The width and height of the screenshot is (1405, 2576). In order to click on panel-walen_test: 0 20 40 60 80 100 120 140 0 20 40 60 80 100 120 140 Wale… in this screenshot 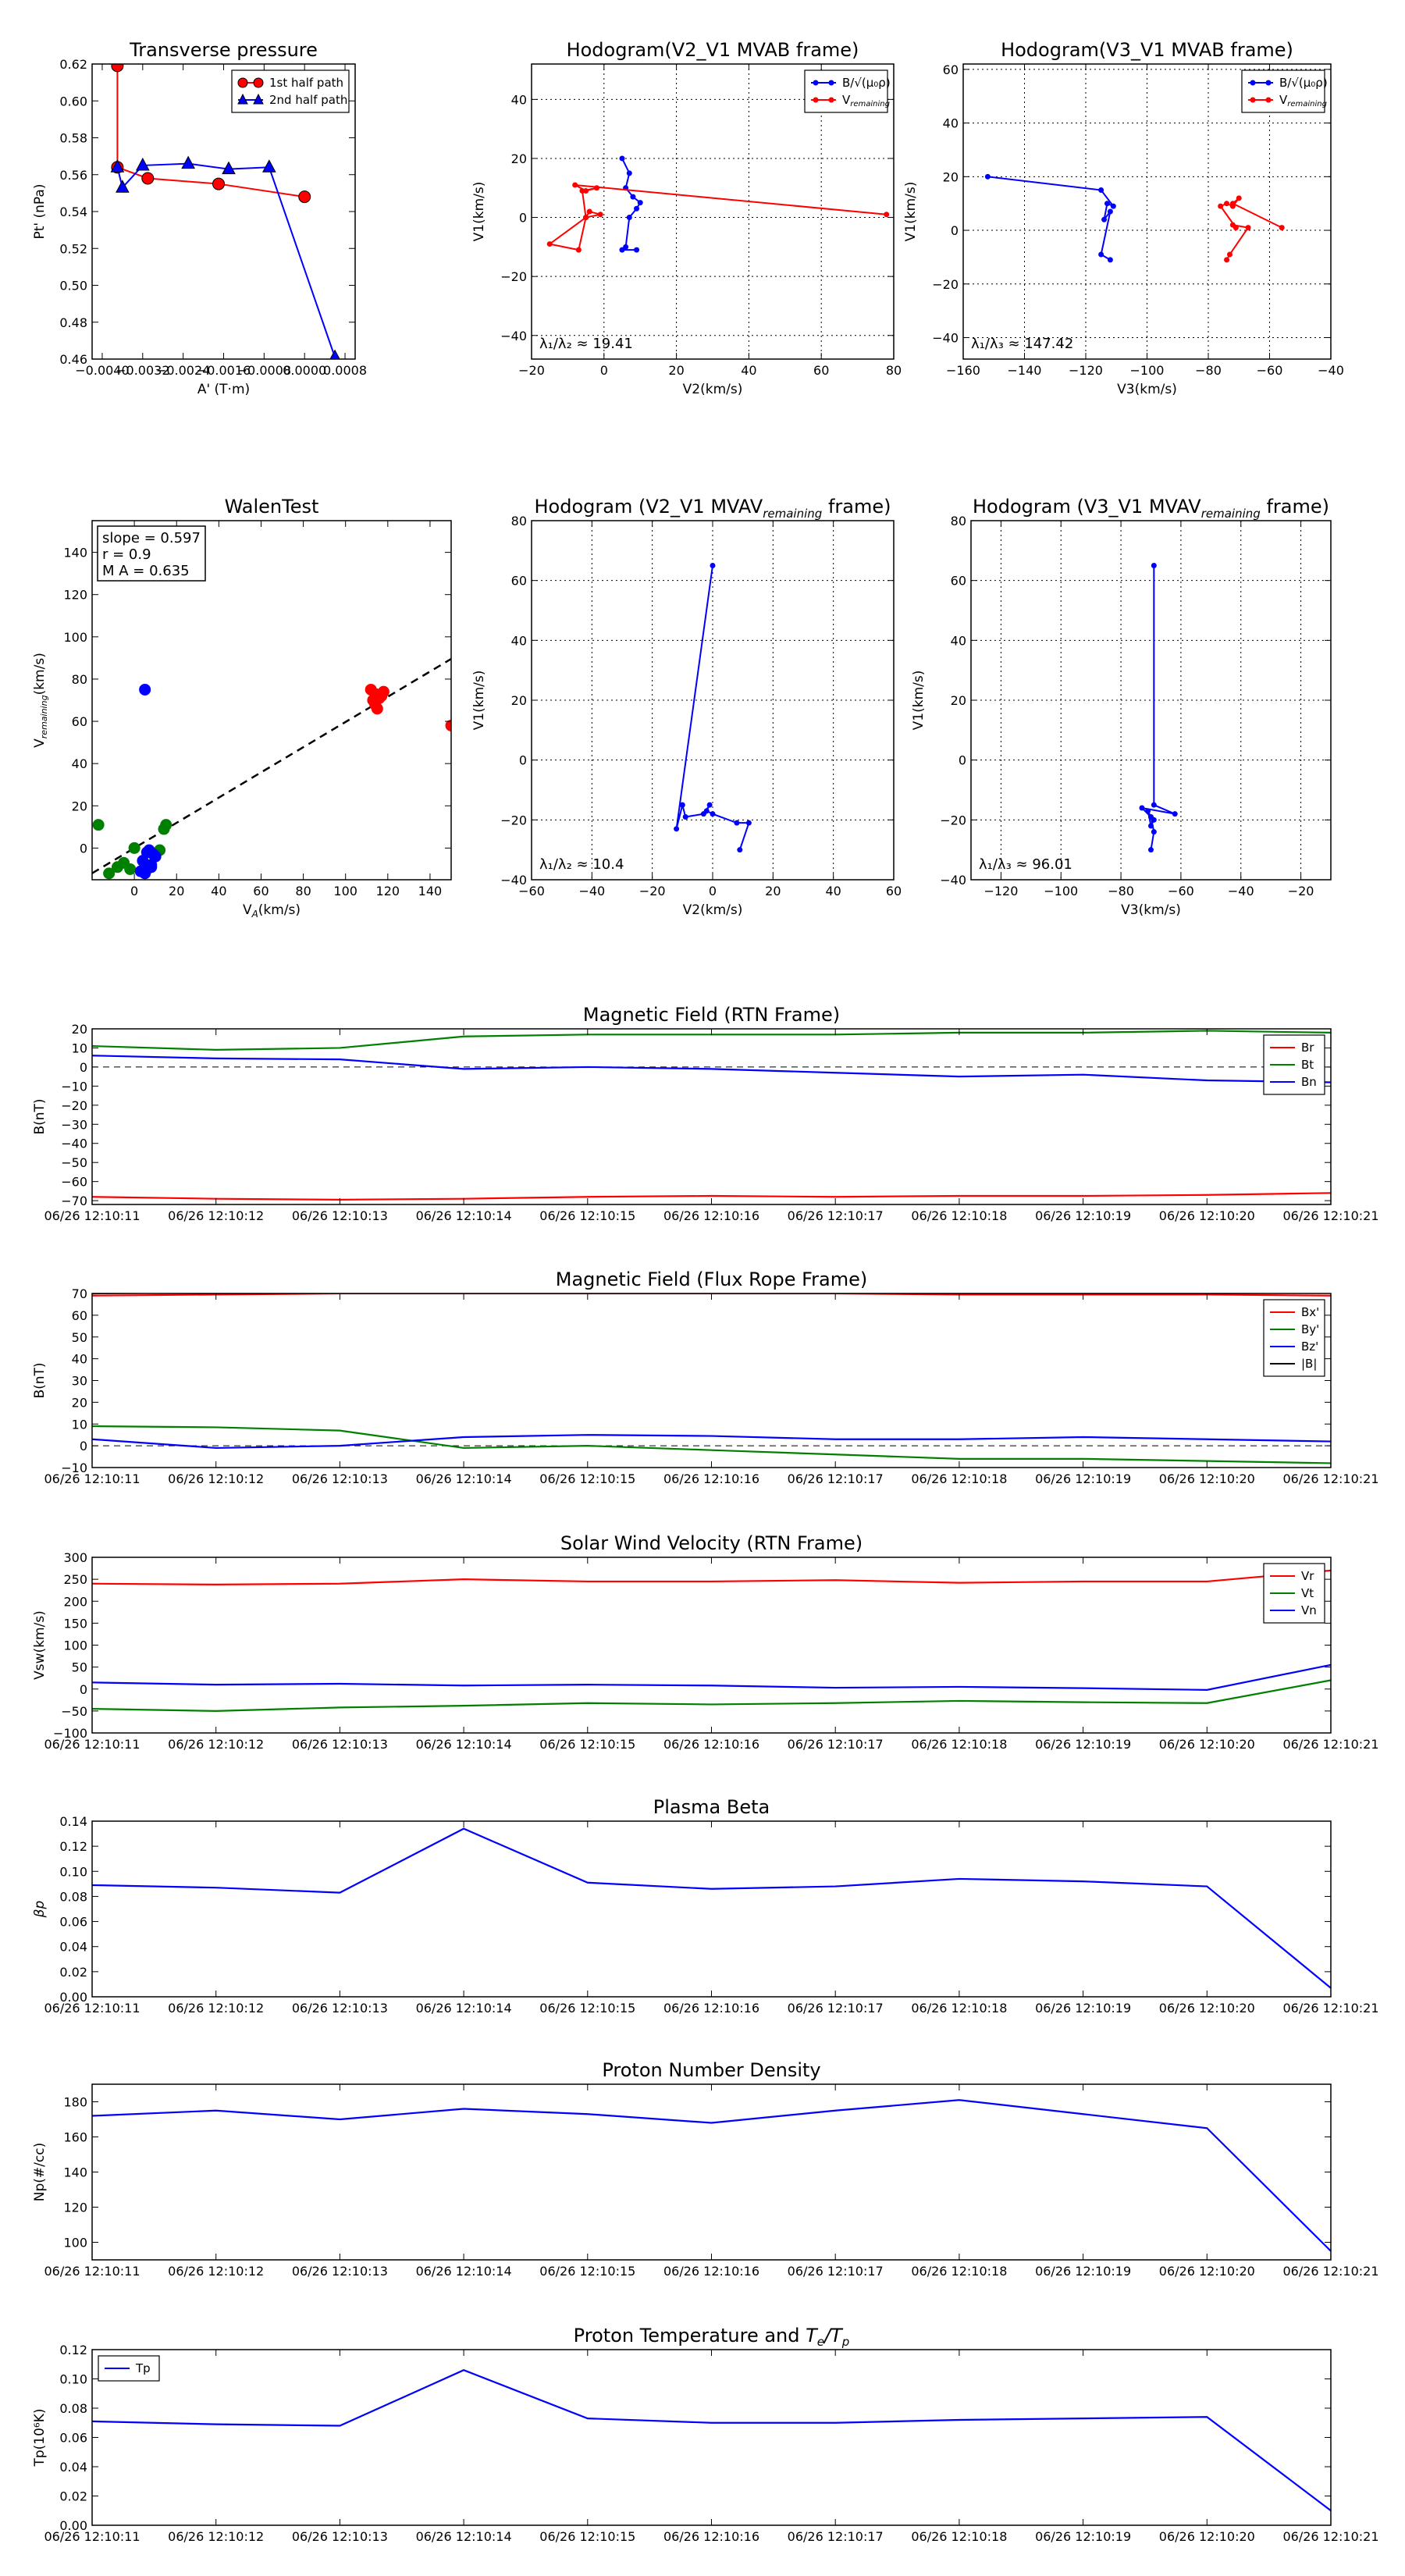, I will do `click(242, 708)`.